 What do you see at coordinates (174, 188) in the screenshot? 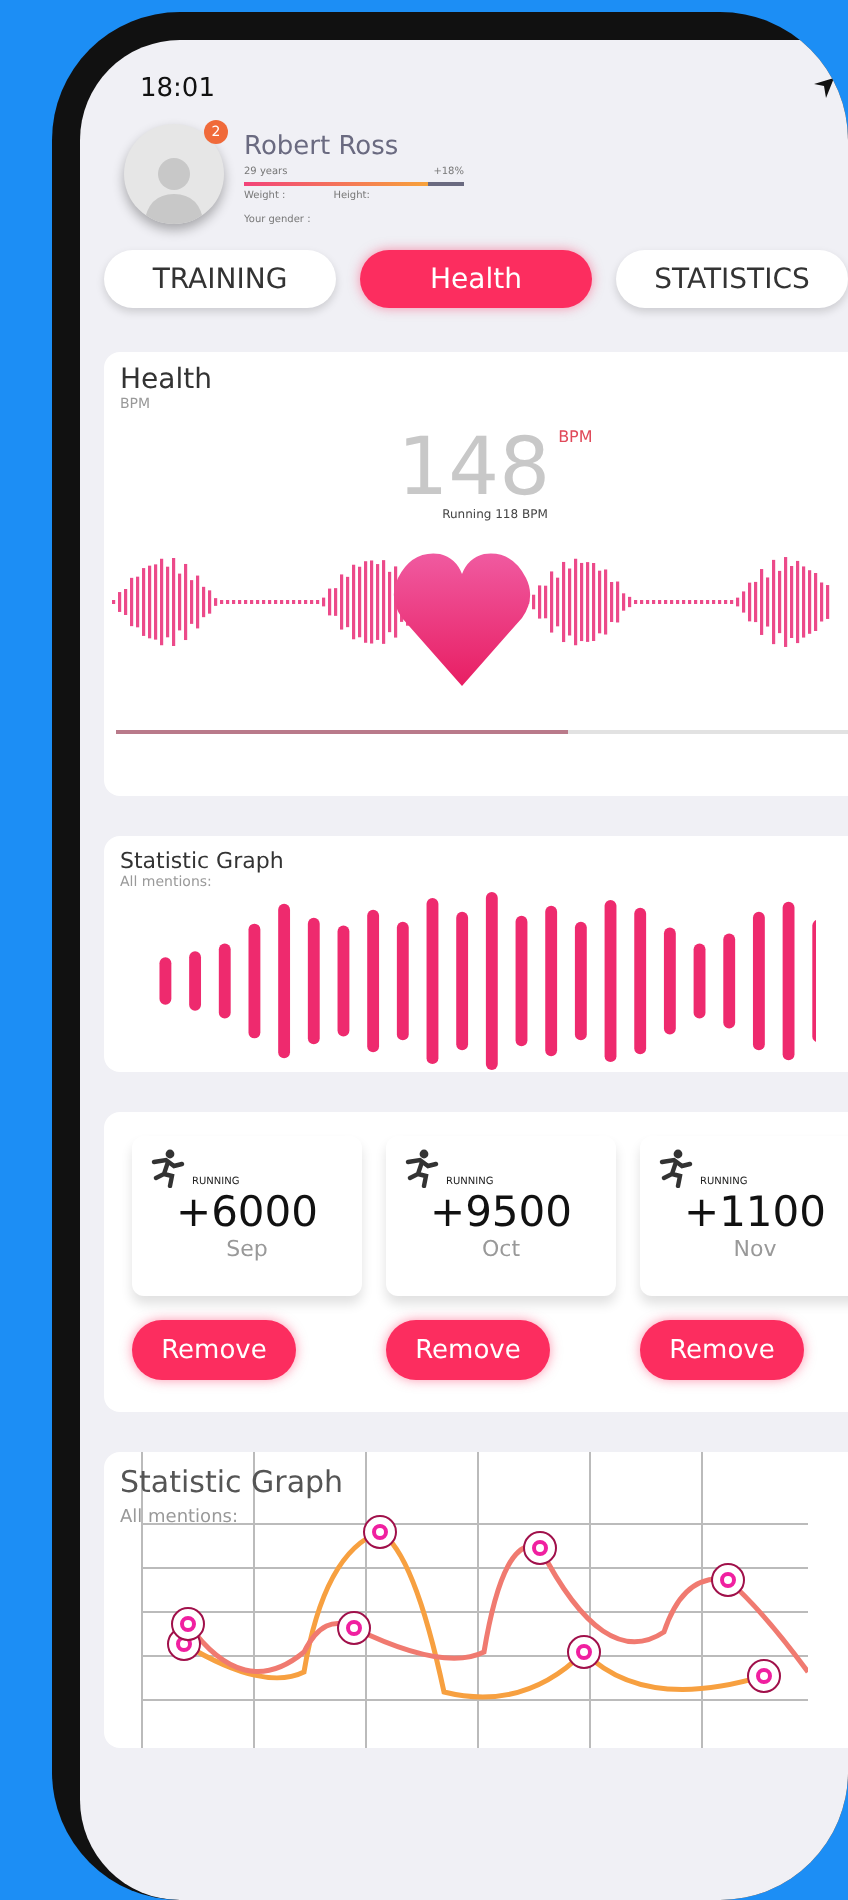
I see `person-silhouette-icon` at bounding box center [174, 188].